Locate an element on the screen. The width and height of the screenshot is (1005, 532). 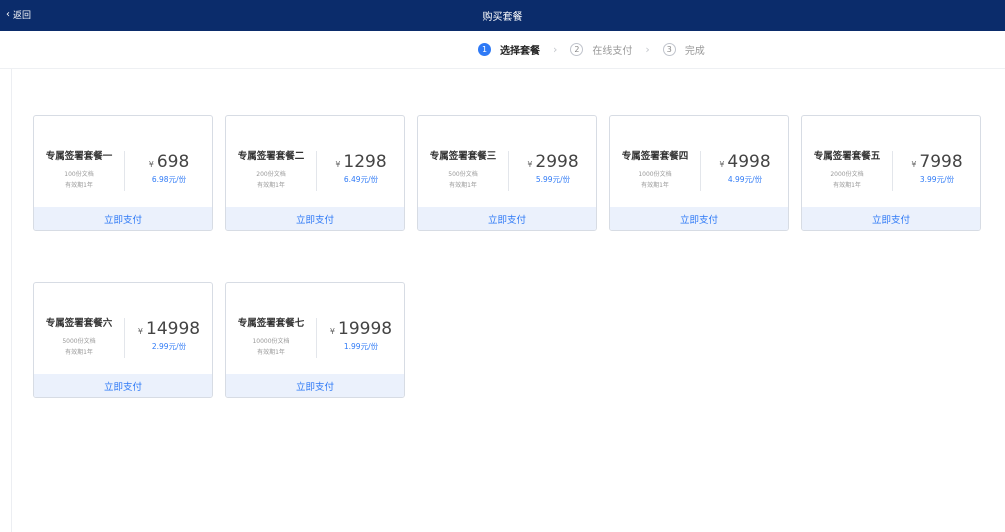
price-value: 14998 is located at coordinates (173, 329).